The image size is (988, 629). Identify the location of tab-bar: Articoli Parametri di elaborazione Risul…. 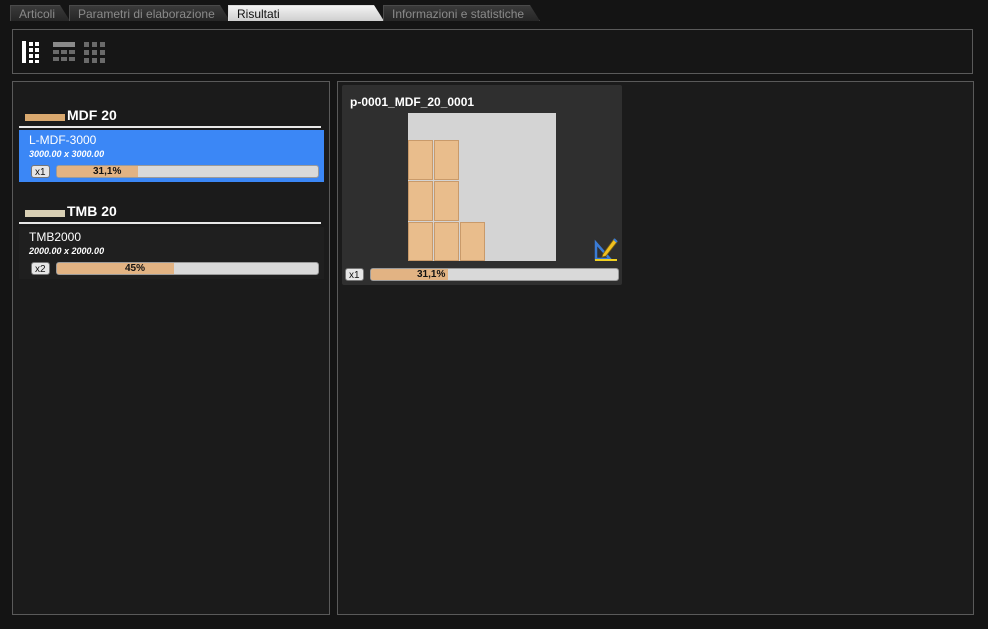
(494, 11).